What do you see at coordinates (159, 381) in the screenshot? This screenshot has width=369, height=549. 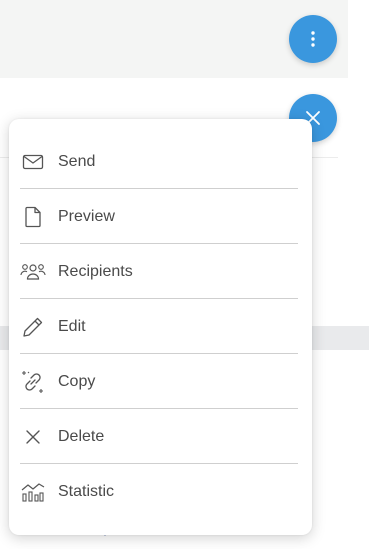 I see `menu-item-copy: Copy` at bounding box center [159, 381].